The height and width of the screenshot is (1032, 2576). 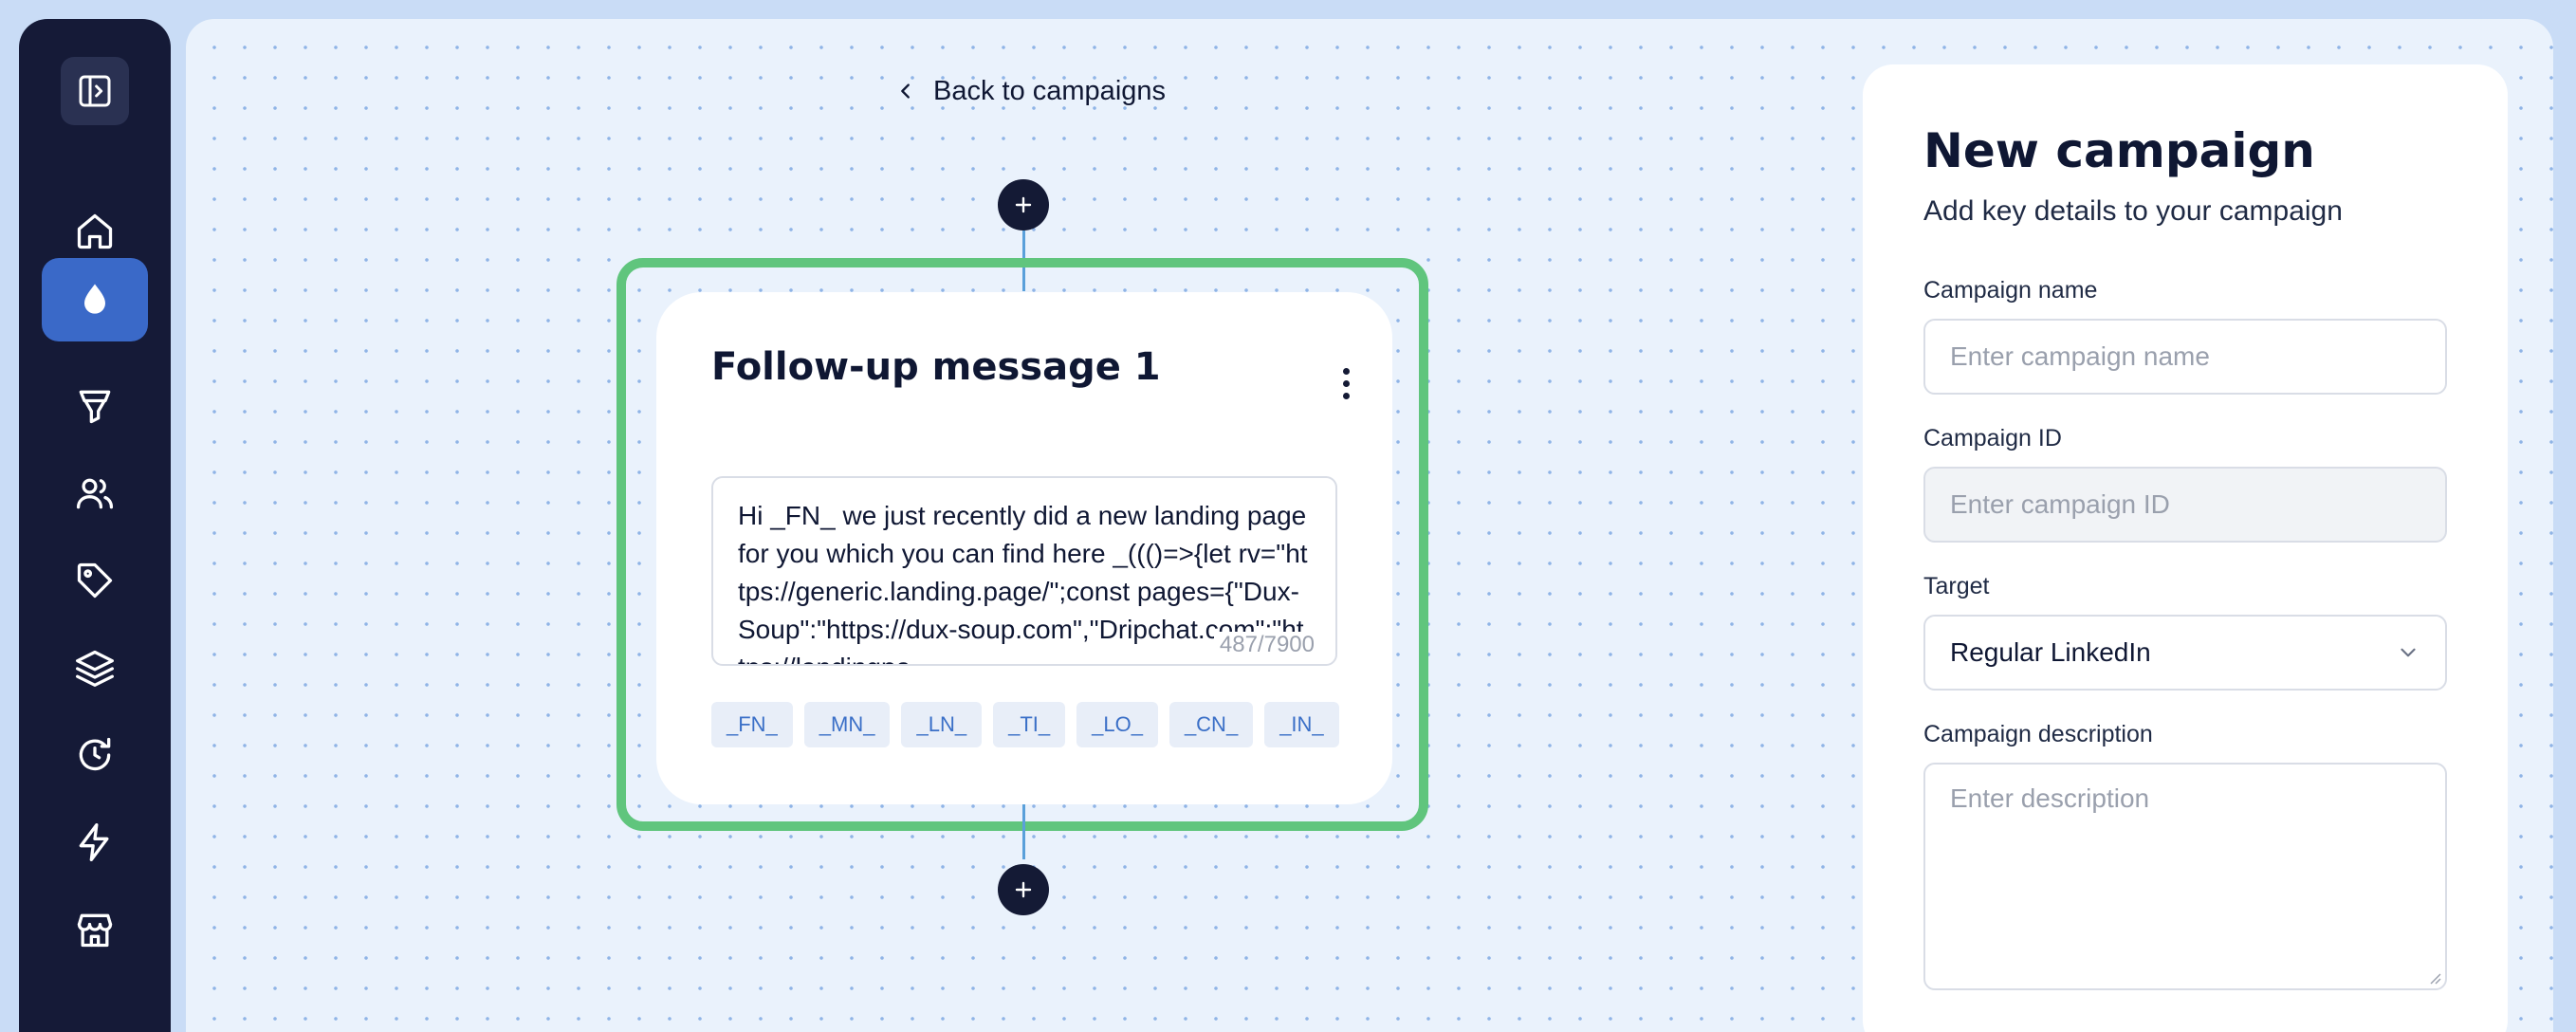 I want to click on sidebar-item-history, so click(x=95, y=755).